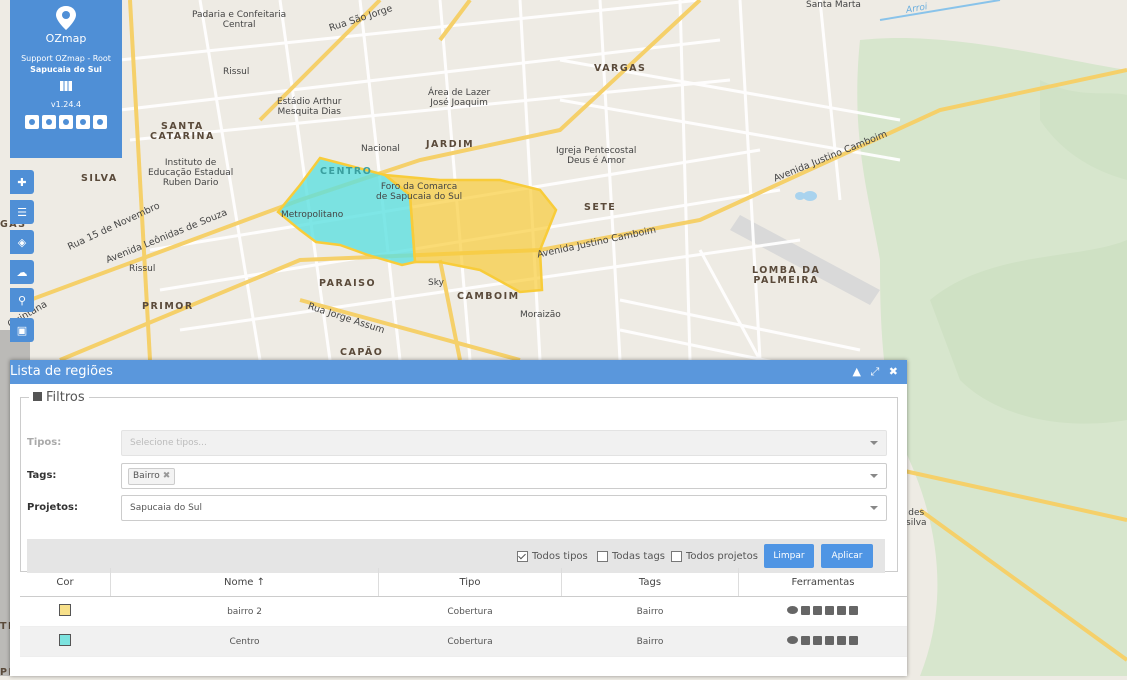 This screenshot has width=1127, height=680. What do you see at coordinates (620, 68) in the screenshot?
I see `map-label-vargas: VARGAS` at bounding box center [620, 68].